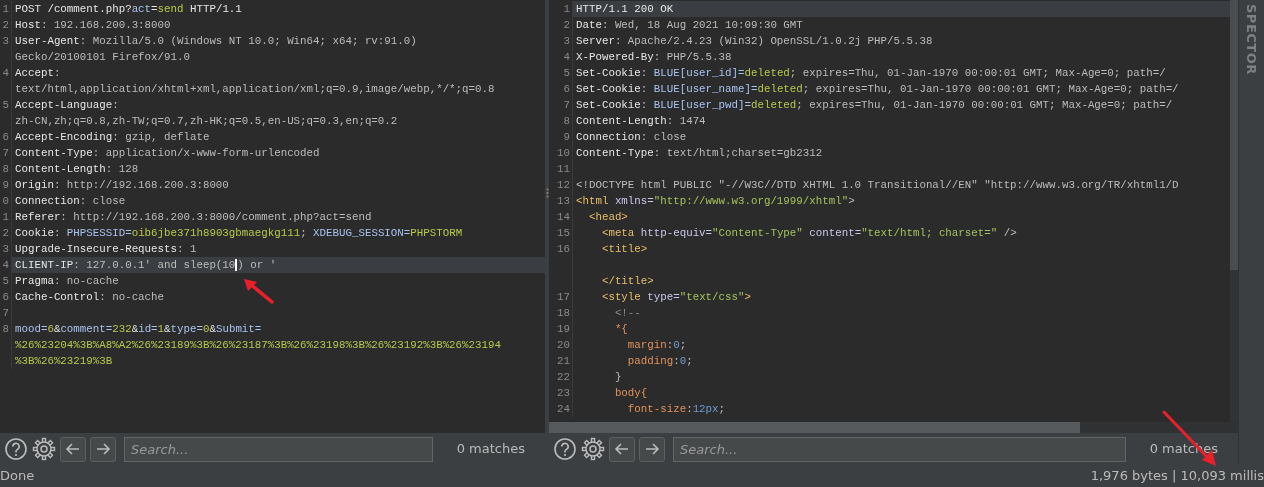 The height and width of the screenshot is (487, 1264). I want to click on code-line: Pragma: no-cache, so click(67, 281).